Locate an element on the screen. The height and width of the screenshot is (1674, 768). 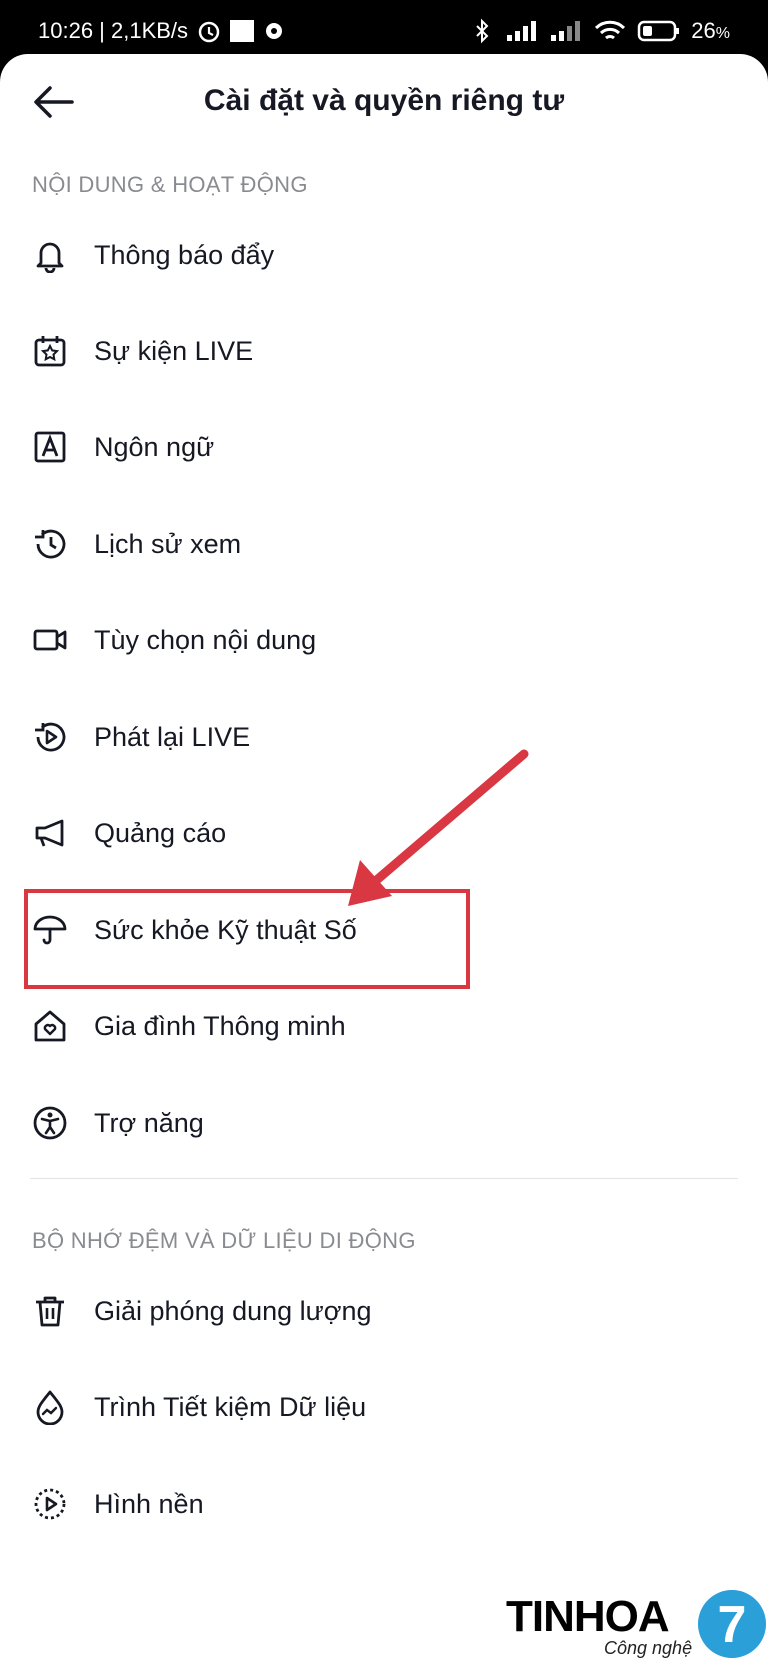
settings-item-label: Quảng cáo is located at coordinates (160, 832).